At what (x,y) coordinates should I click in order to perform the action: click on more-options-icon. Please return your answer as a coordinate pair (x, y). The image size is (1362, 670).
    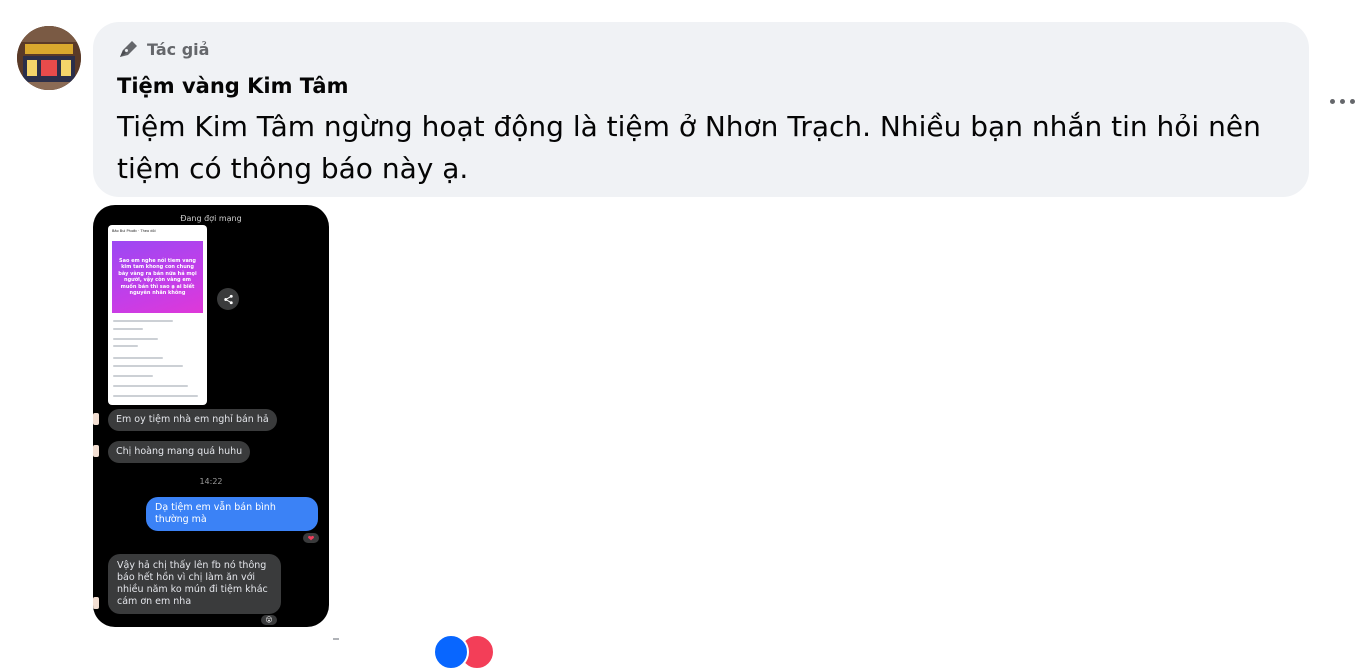
    Looking at the image, I should click on (1342, 101).